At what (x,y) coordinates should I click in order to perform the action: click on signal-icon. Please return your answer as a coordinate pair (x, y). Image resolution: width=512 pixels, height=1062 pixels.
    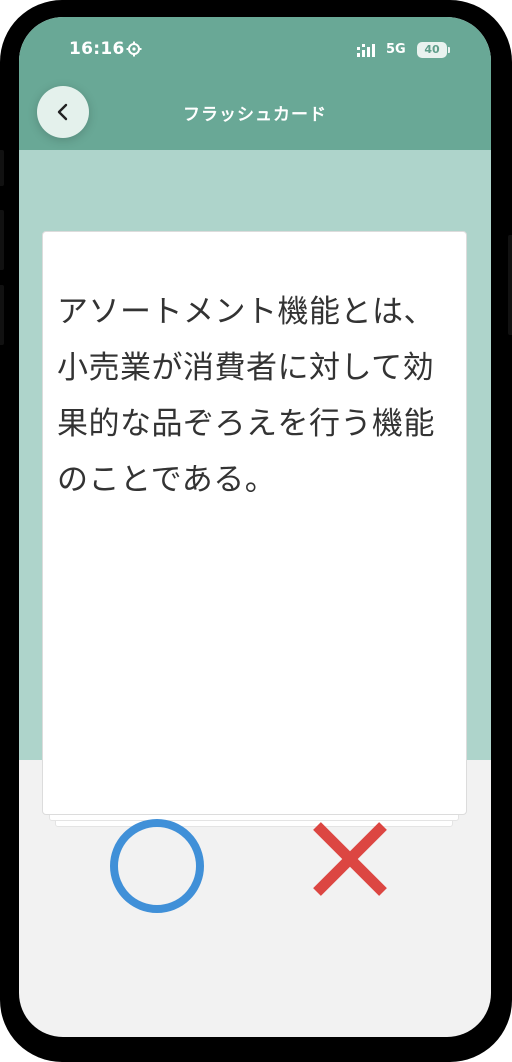
    Looking at the image, I should click on (366, 50).